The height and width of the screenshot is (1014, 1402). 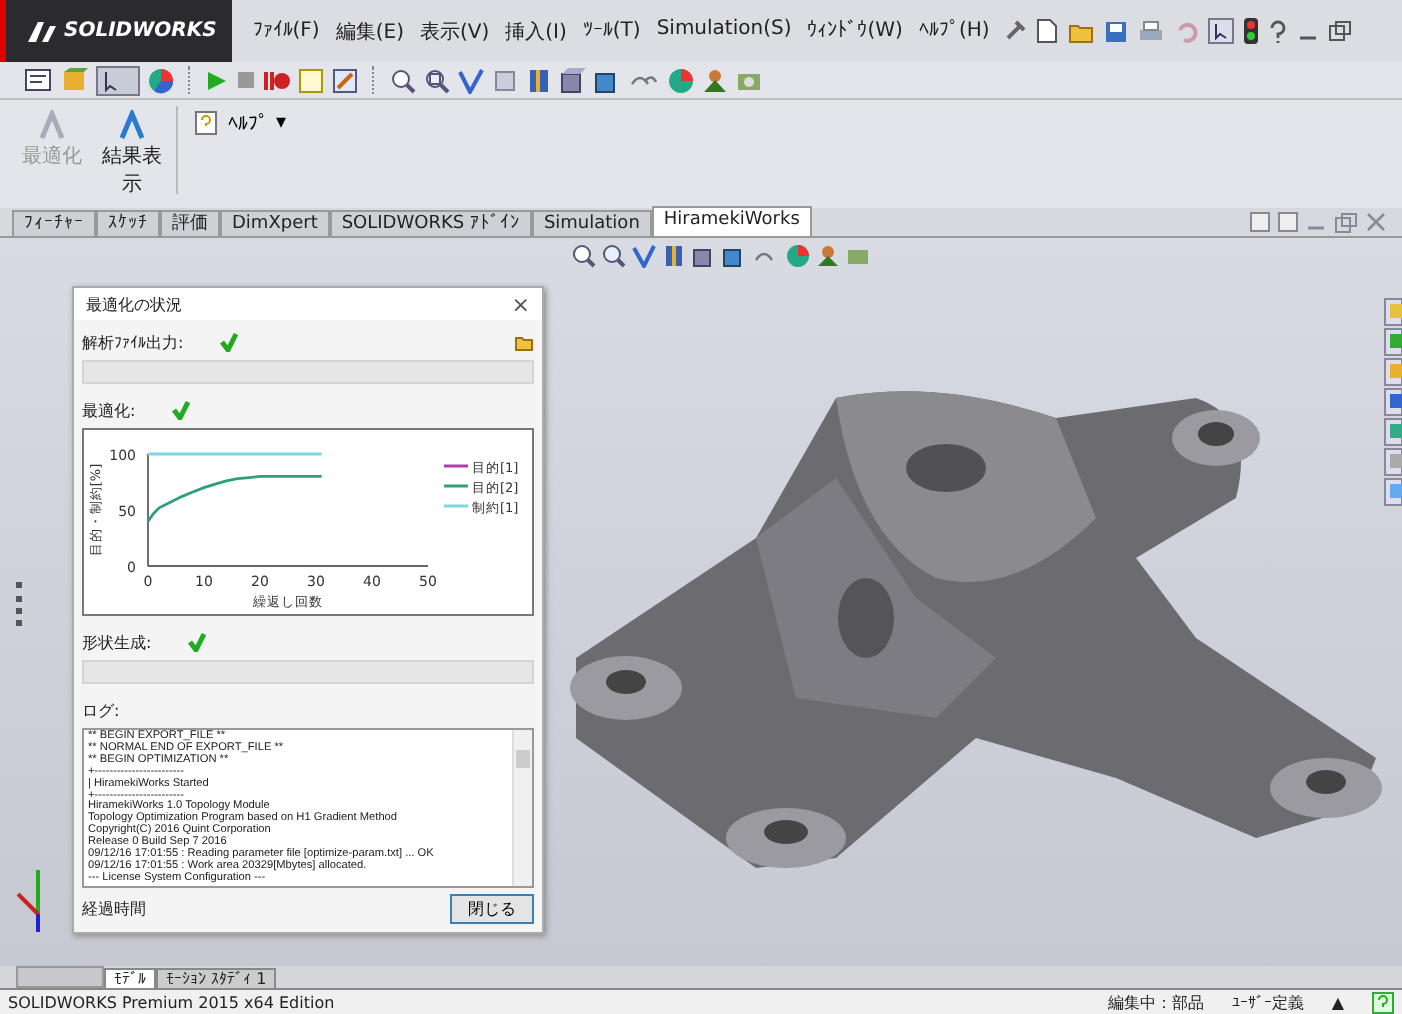 I want to click on status-caret: ▲, so click(x=1337, y=1002).